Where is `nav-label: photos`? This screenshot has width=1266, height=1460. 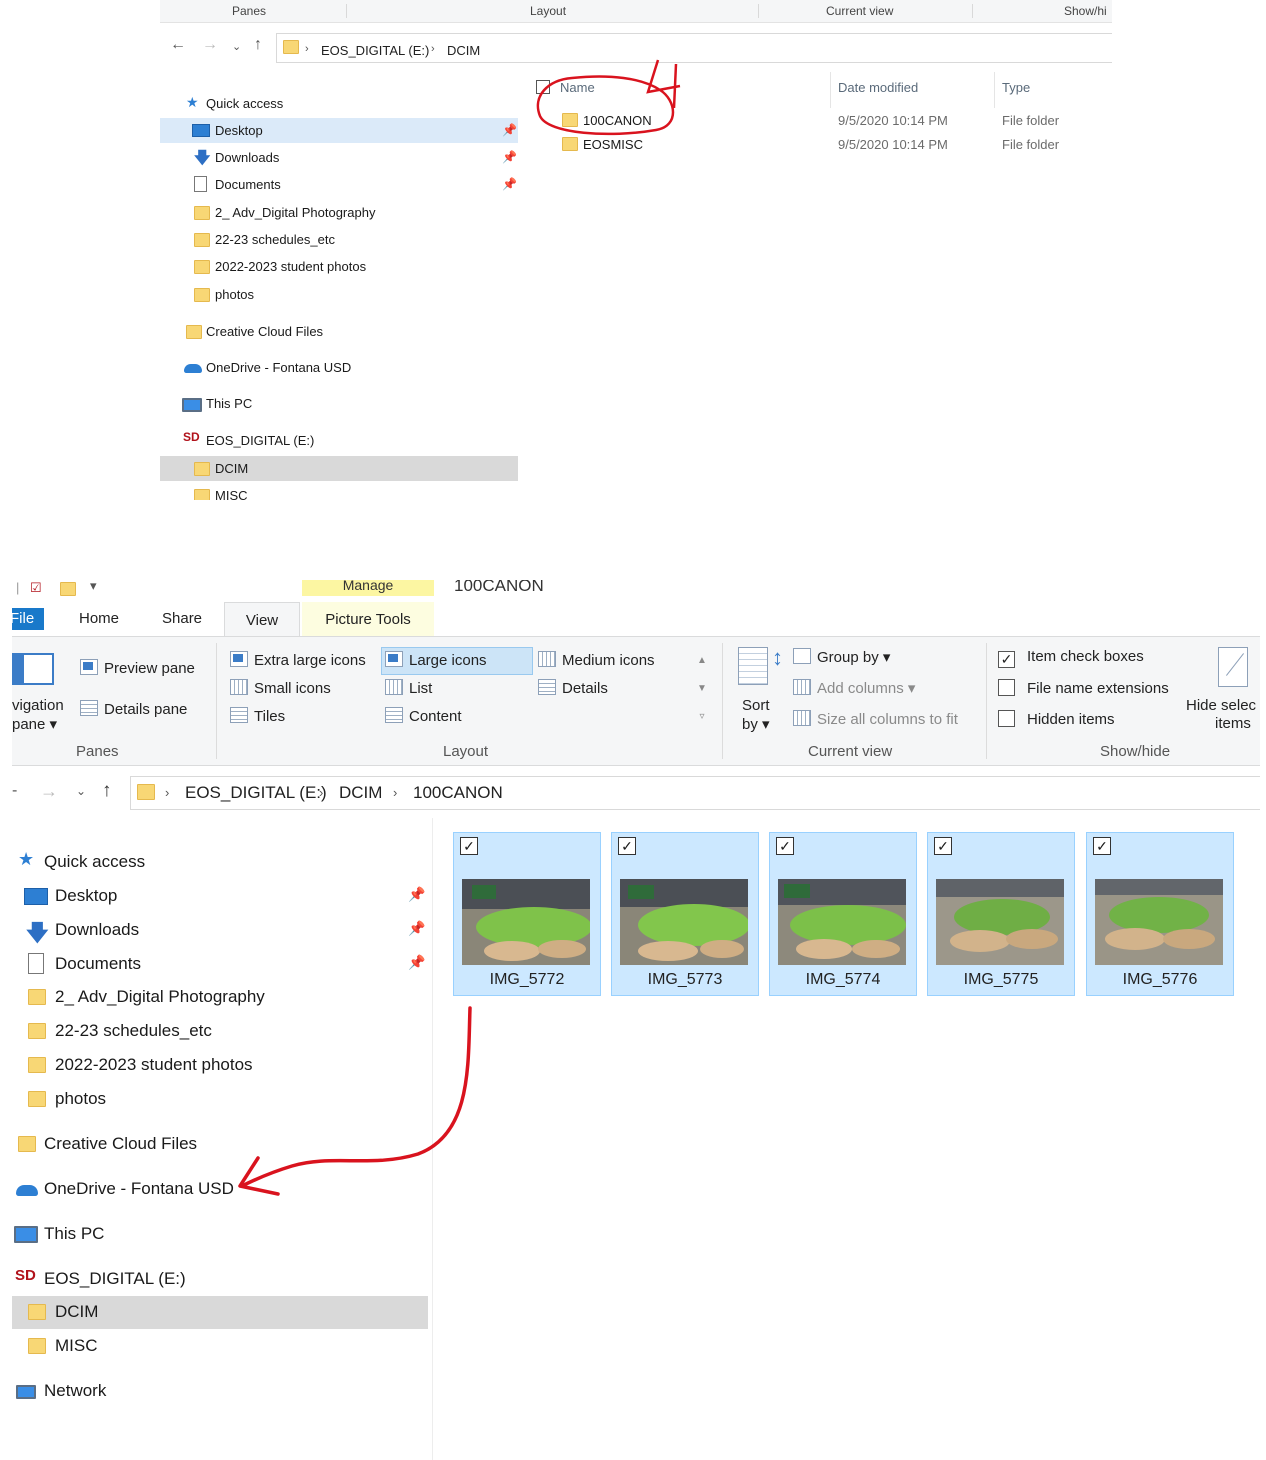
nav-label: photos is located at coordinates (81, 1098).